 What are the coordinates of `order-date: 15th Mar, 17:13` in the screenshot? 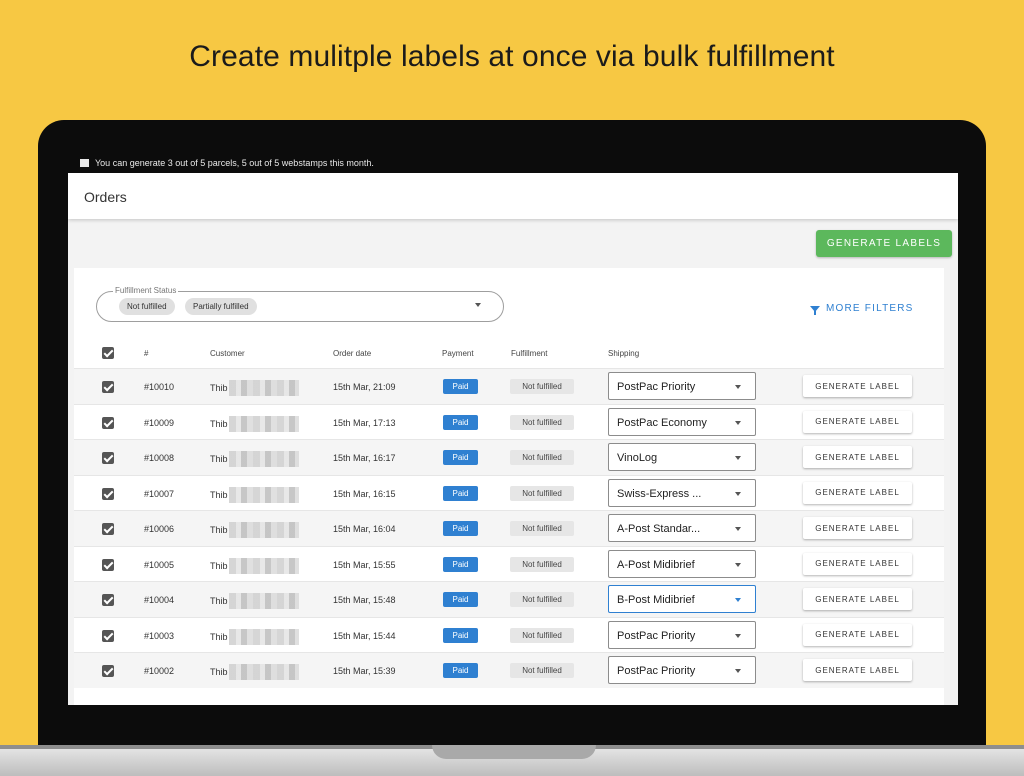 It's located at (364, 422).